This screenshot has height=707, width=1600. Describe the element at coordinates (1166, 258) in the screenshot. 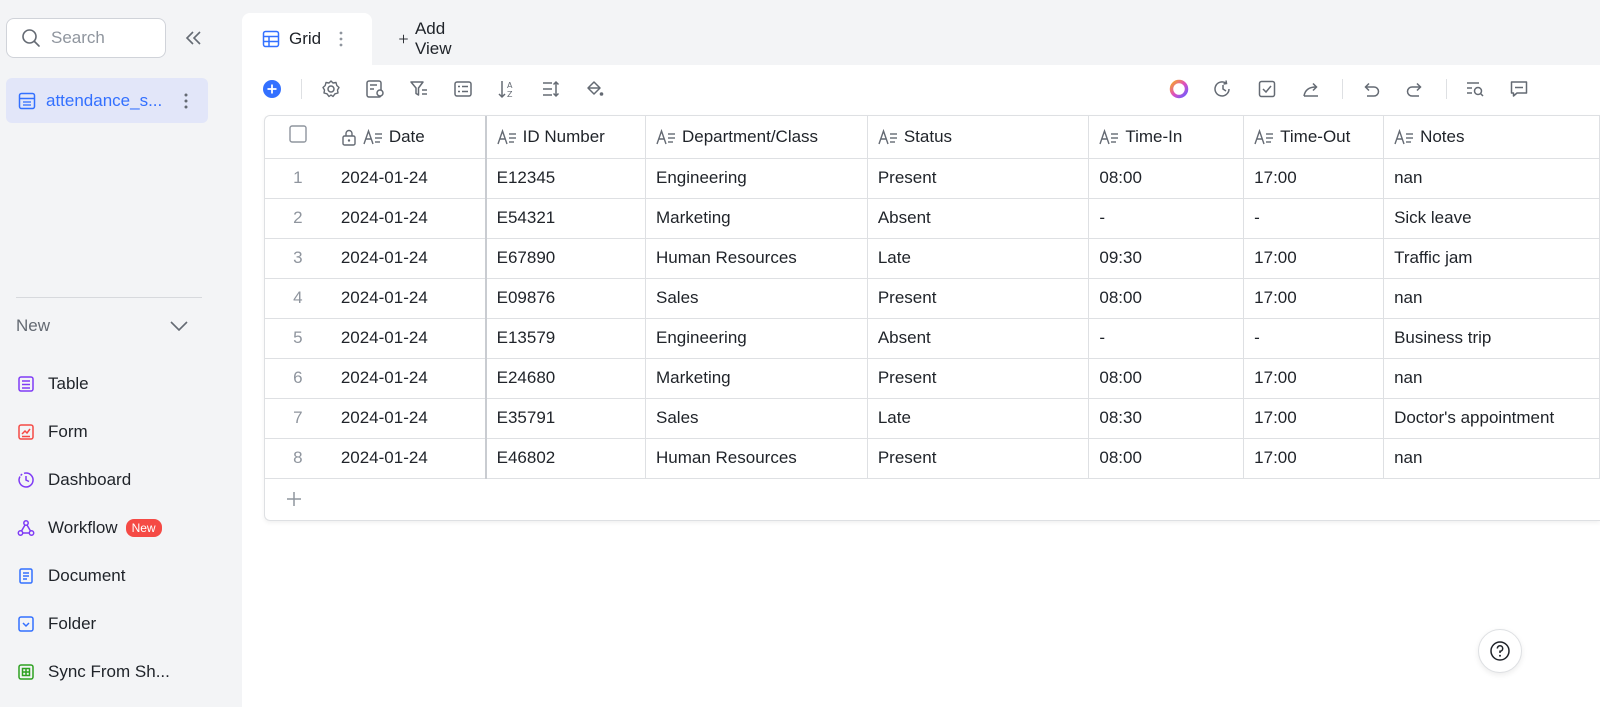

I see `table-cell: 09:30` at that location.